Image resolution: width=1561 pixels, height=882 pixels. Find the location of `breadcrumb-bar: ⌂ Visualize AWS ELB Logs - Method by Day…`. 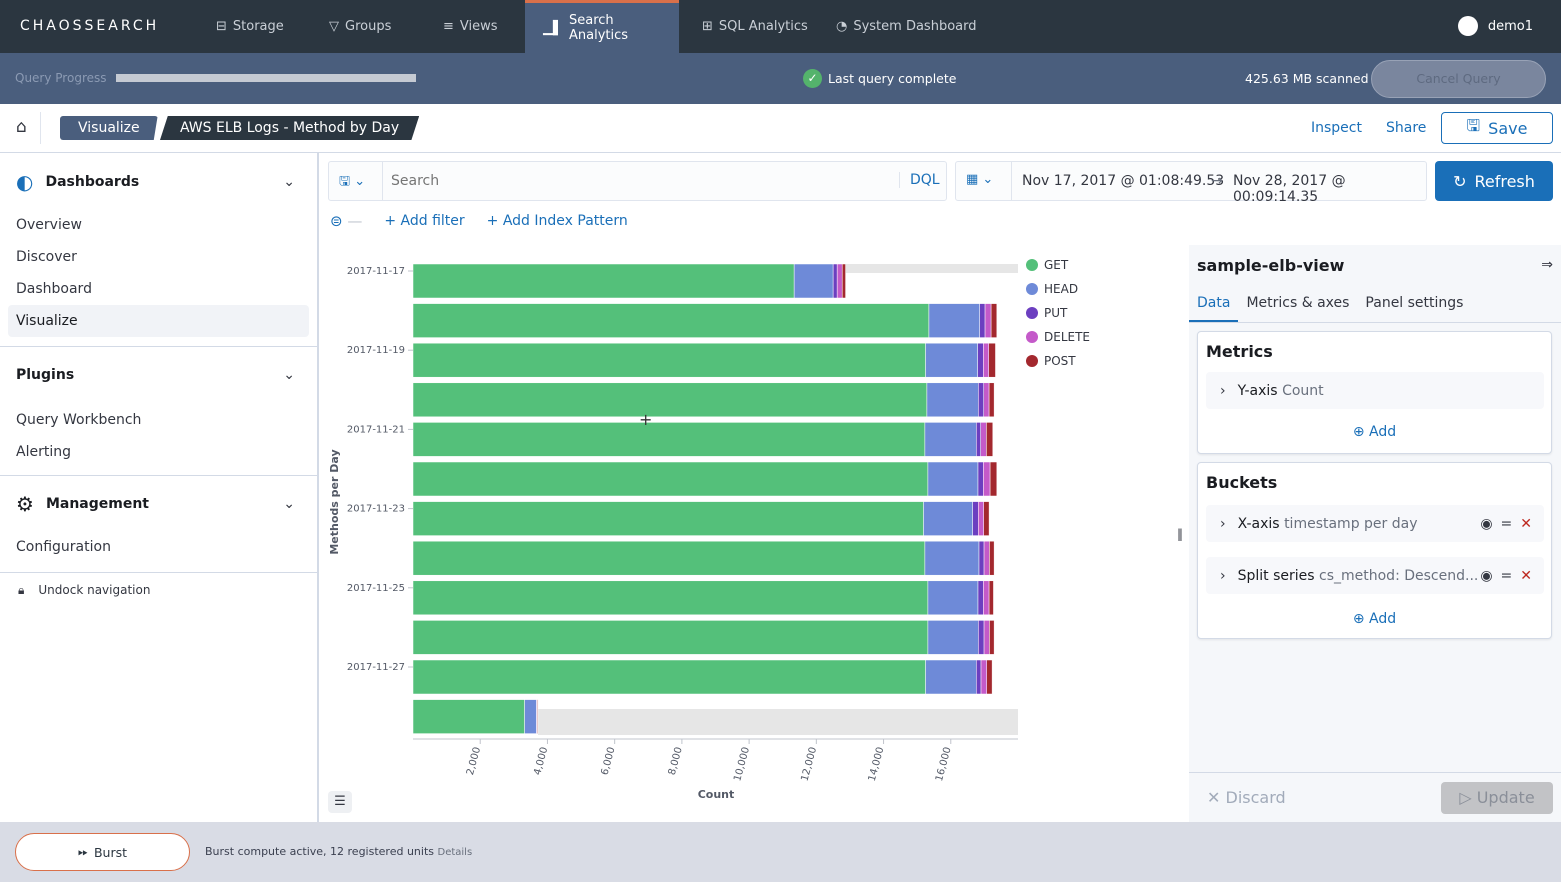

breadcrumb-bar: ⌂ Visualize AWS ELB Logs - Method by Day… is located at coordinates (780, 128).